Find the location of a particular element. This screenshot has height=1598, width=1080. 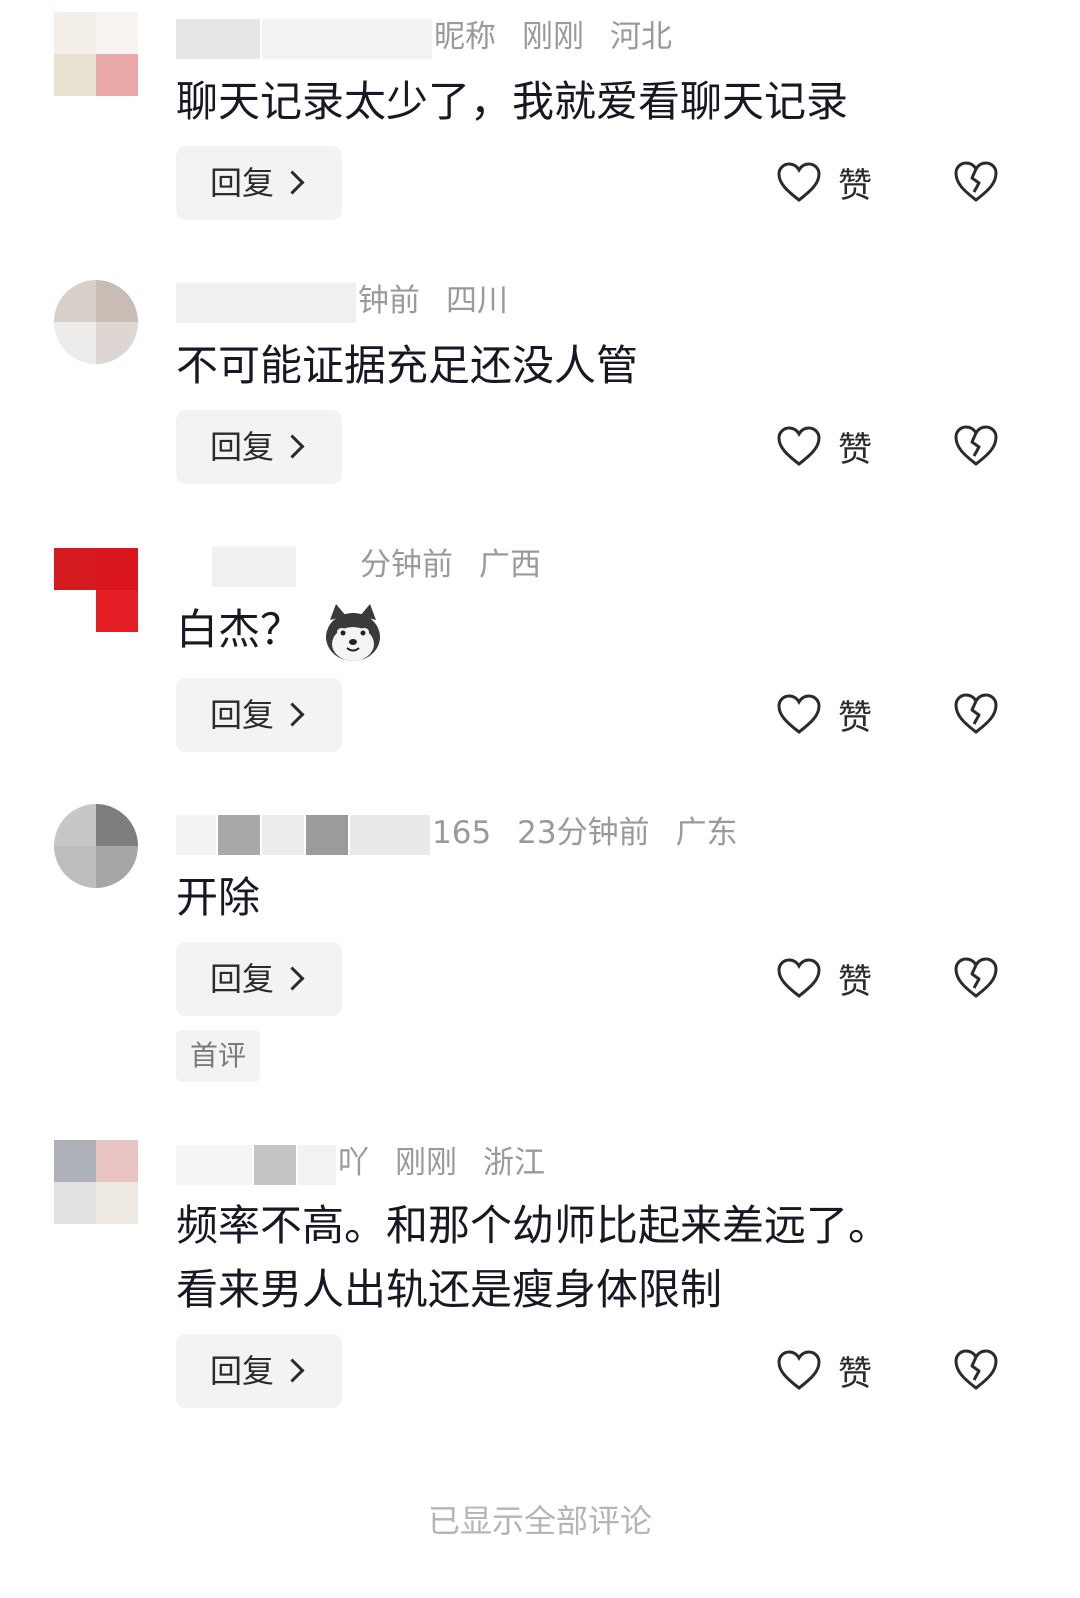

comment-time: 23分钟前 is located at coordinates (583, 833).